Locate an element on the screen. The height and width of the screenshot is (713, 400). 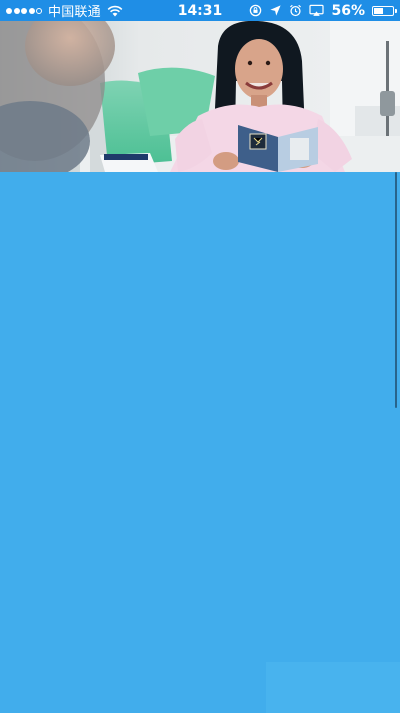
carrier-name: 中国联通 is located at coordinates (74, 12).